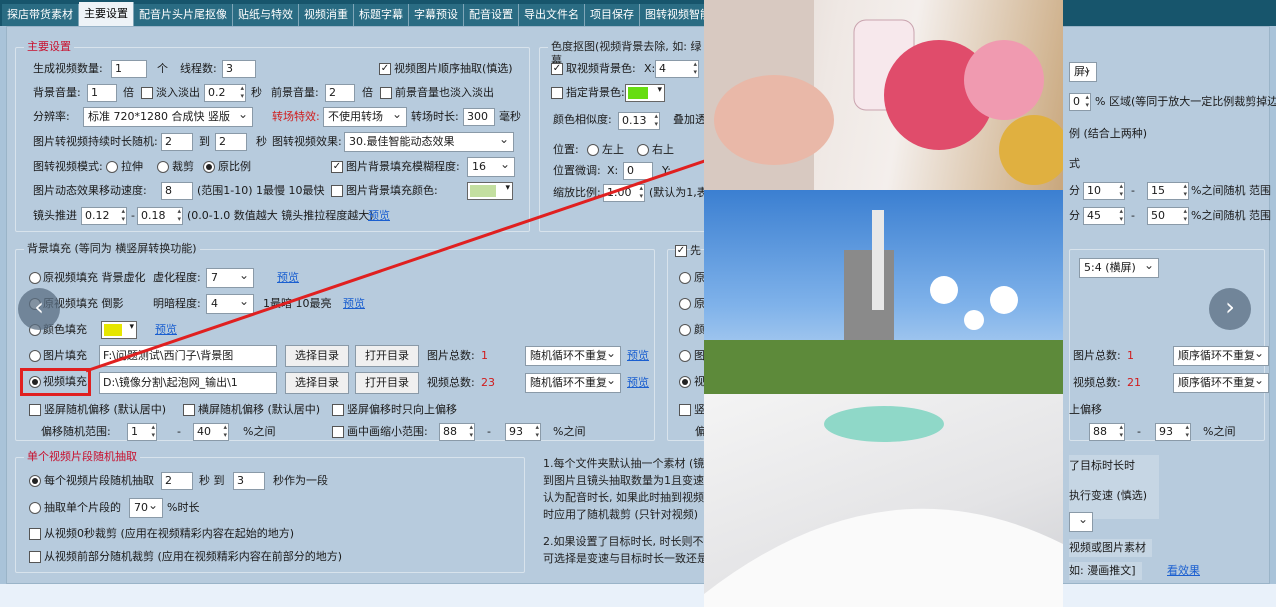 Image resolution: width=1276 pixels, height=607 pixels. What do you see at coordinates (39, 309) in the screenshot?
I see `prev-slide-button: ‹` at bounding box center [39, 309].